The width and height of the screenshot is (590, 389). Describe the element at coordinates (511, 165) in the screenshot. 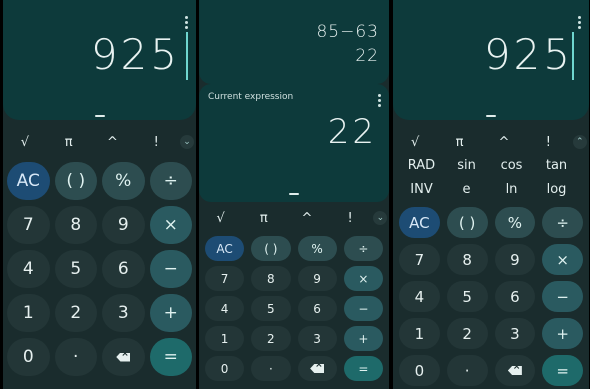

I see `cos-button: cos` at that location.